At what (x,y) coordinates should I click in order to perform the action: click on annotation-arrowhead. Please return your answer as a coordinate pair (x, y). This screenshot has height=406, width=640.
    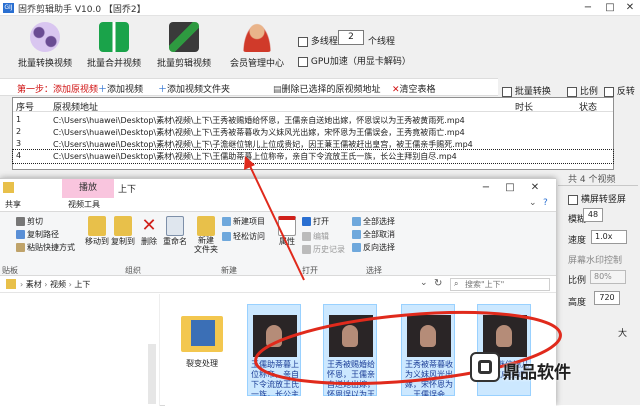
    Looking at the image, I should click on (249, 163).